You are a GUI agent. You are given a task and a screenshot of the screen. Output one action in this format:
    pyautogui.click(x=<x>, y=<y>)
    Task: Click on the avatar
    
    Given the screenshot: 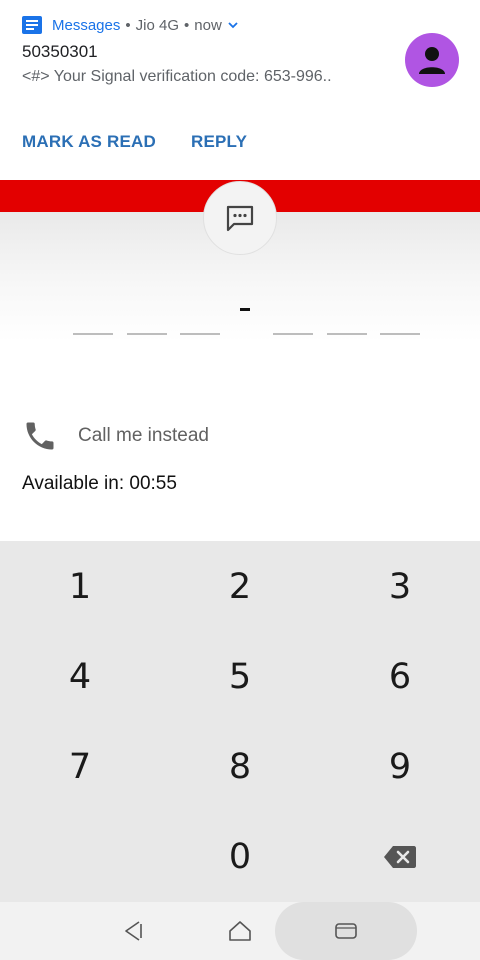 What is the action you would take?
    pyautogui.click(x=432, y=60)
    